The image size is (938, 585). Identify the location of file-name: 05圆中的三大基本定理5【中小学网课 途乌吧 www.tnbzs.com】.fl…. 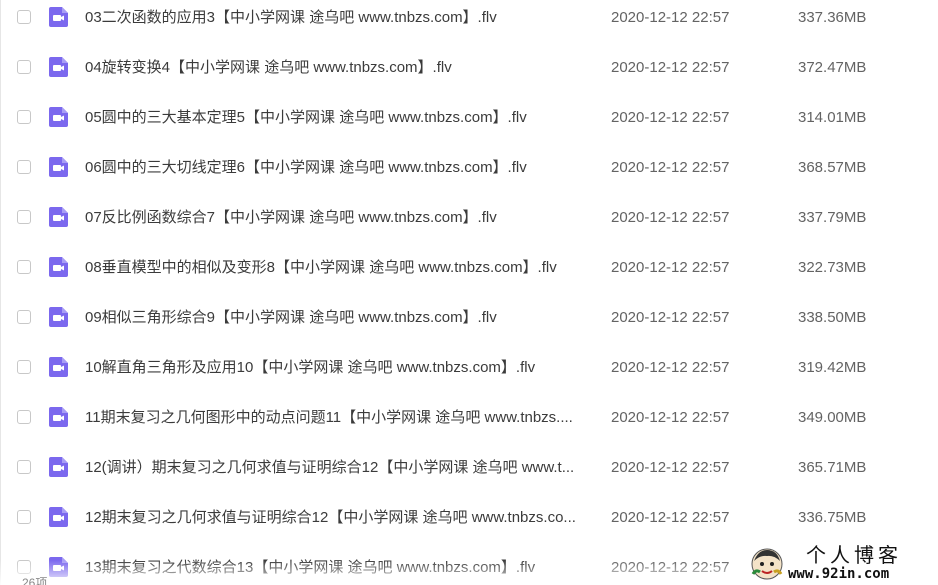
(340, 118).